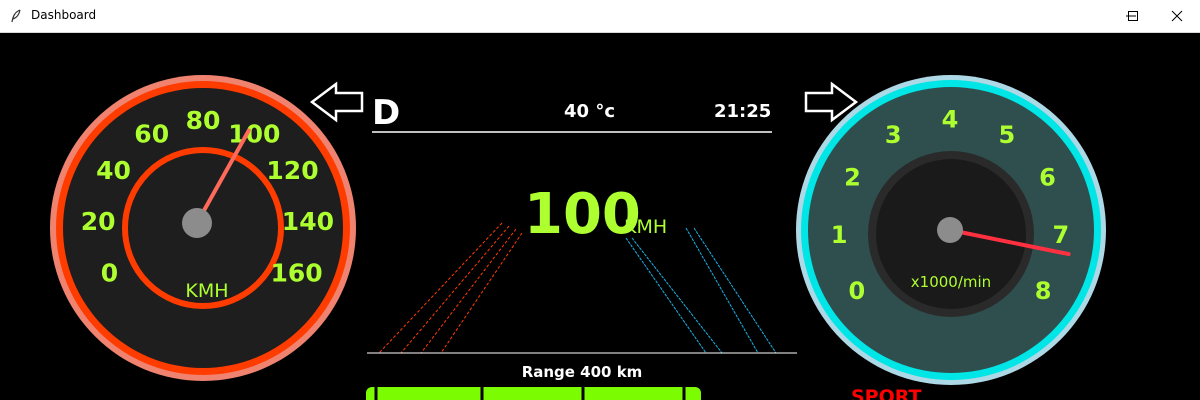 This screenshot has height=400, width=1200. I want to click on window-title: Dashboard, so click(64, 15).